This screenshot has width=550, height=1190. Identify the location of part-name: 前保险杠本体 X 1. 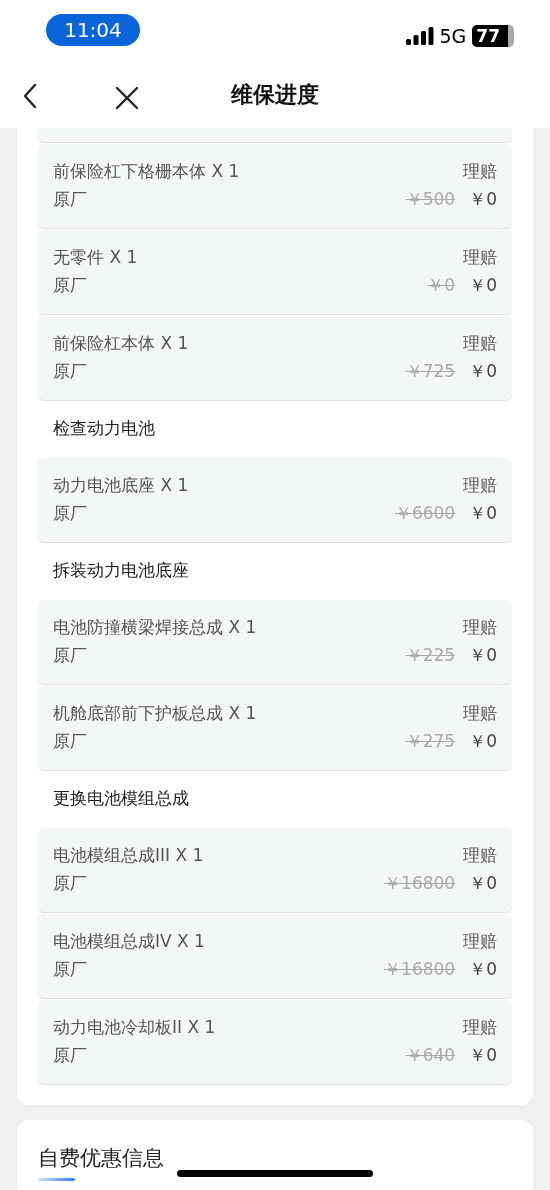
(121, 343).